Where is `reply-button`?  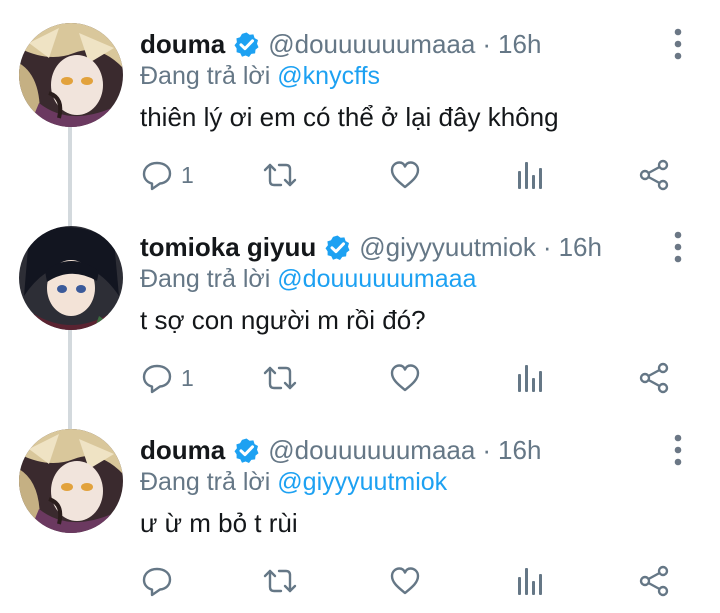
reply-button is located at coordinates (161, 581).